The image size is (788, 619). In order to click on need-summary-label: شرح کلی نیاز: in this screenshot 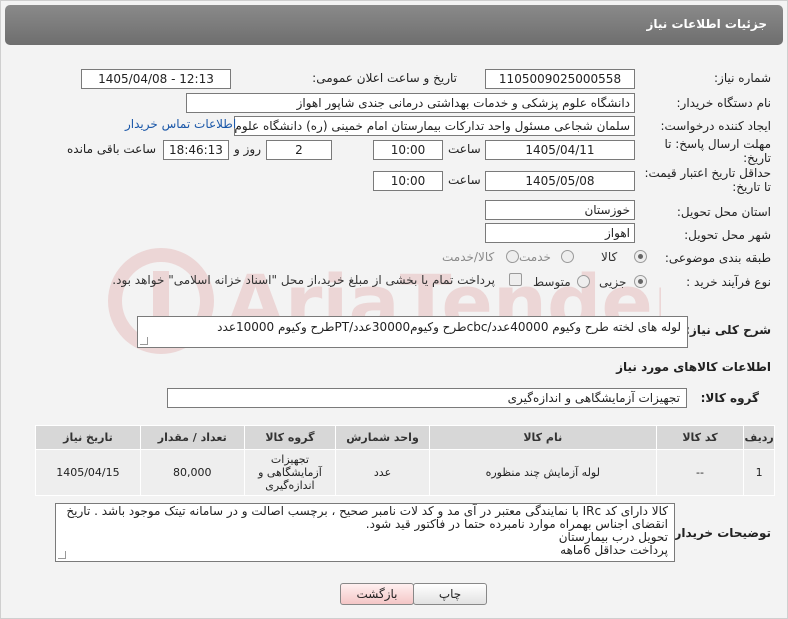, I will do `click(728, 330)`.